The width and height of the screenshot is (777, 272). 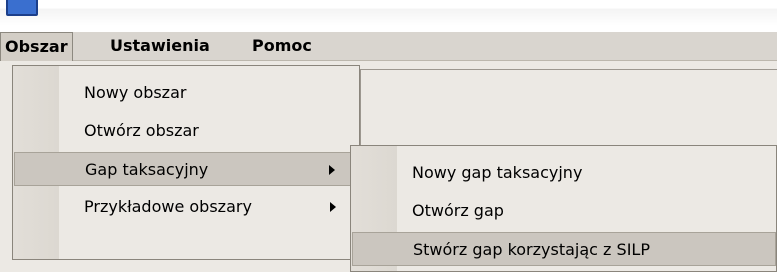 I want to click on menu-obszar: Obszar, so click(x=36, y=46).